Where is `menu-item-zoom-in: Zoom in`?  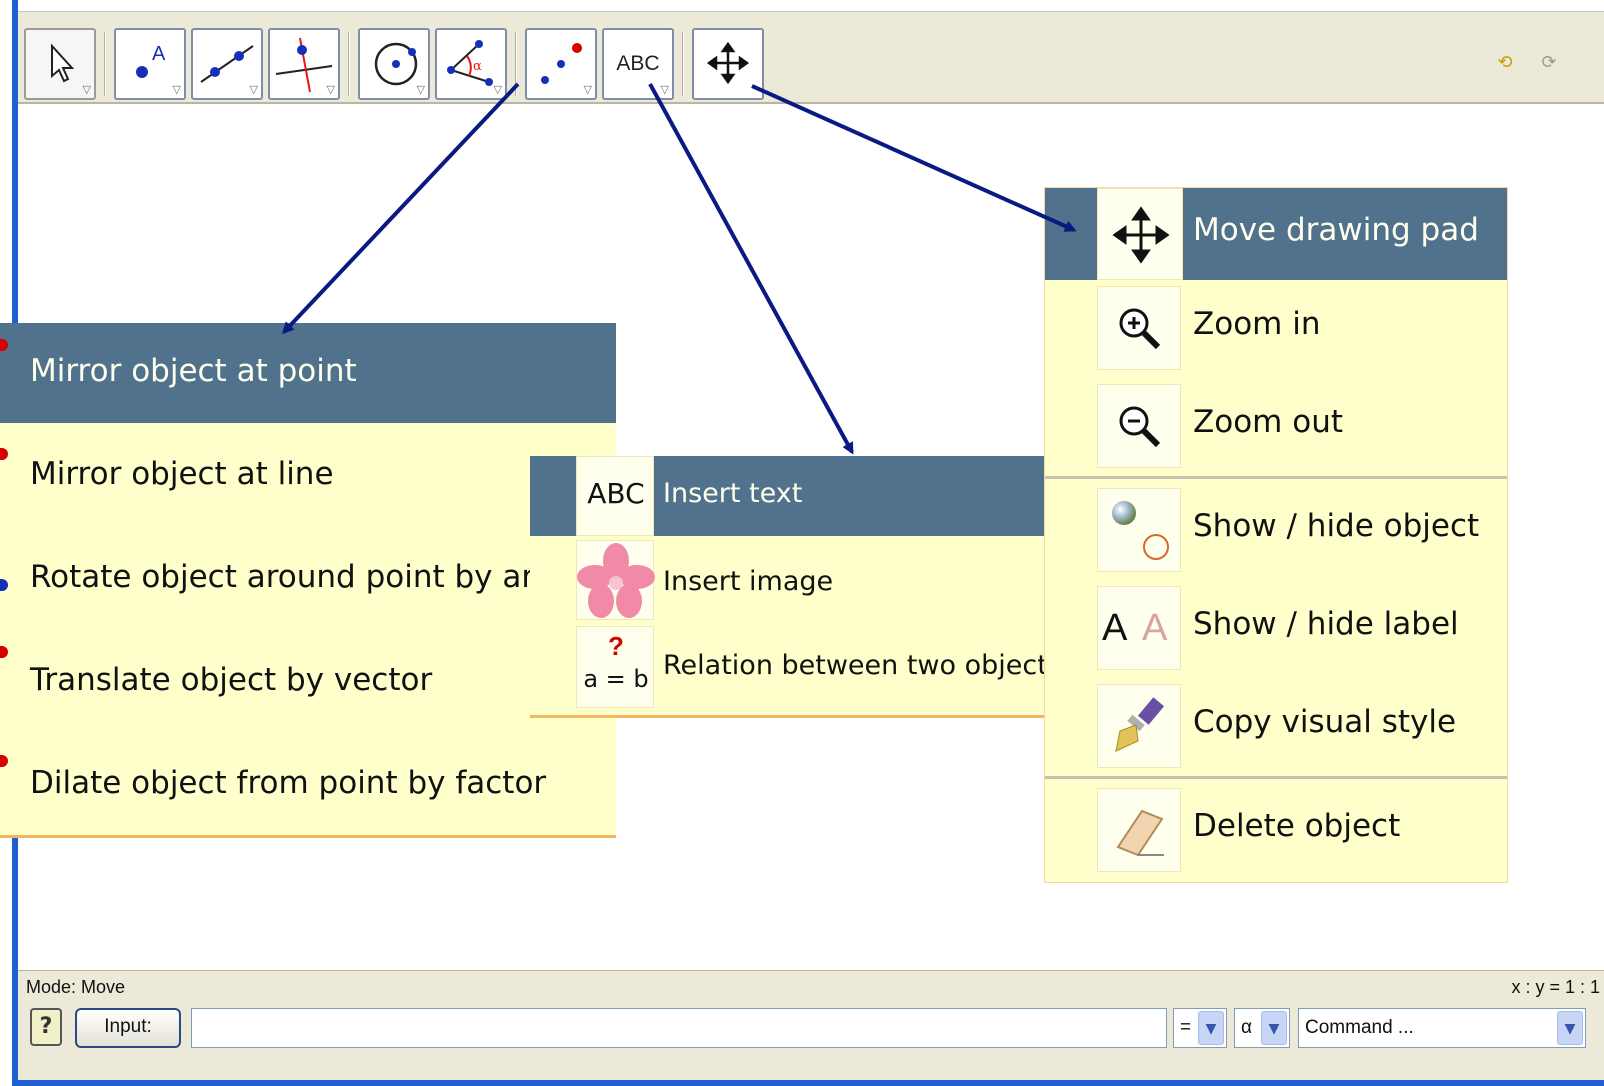
menu-item-zoom-in: Zoom in is located at coordinates (1276, 329).